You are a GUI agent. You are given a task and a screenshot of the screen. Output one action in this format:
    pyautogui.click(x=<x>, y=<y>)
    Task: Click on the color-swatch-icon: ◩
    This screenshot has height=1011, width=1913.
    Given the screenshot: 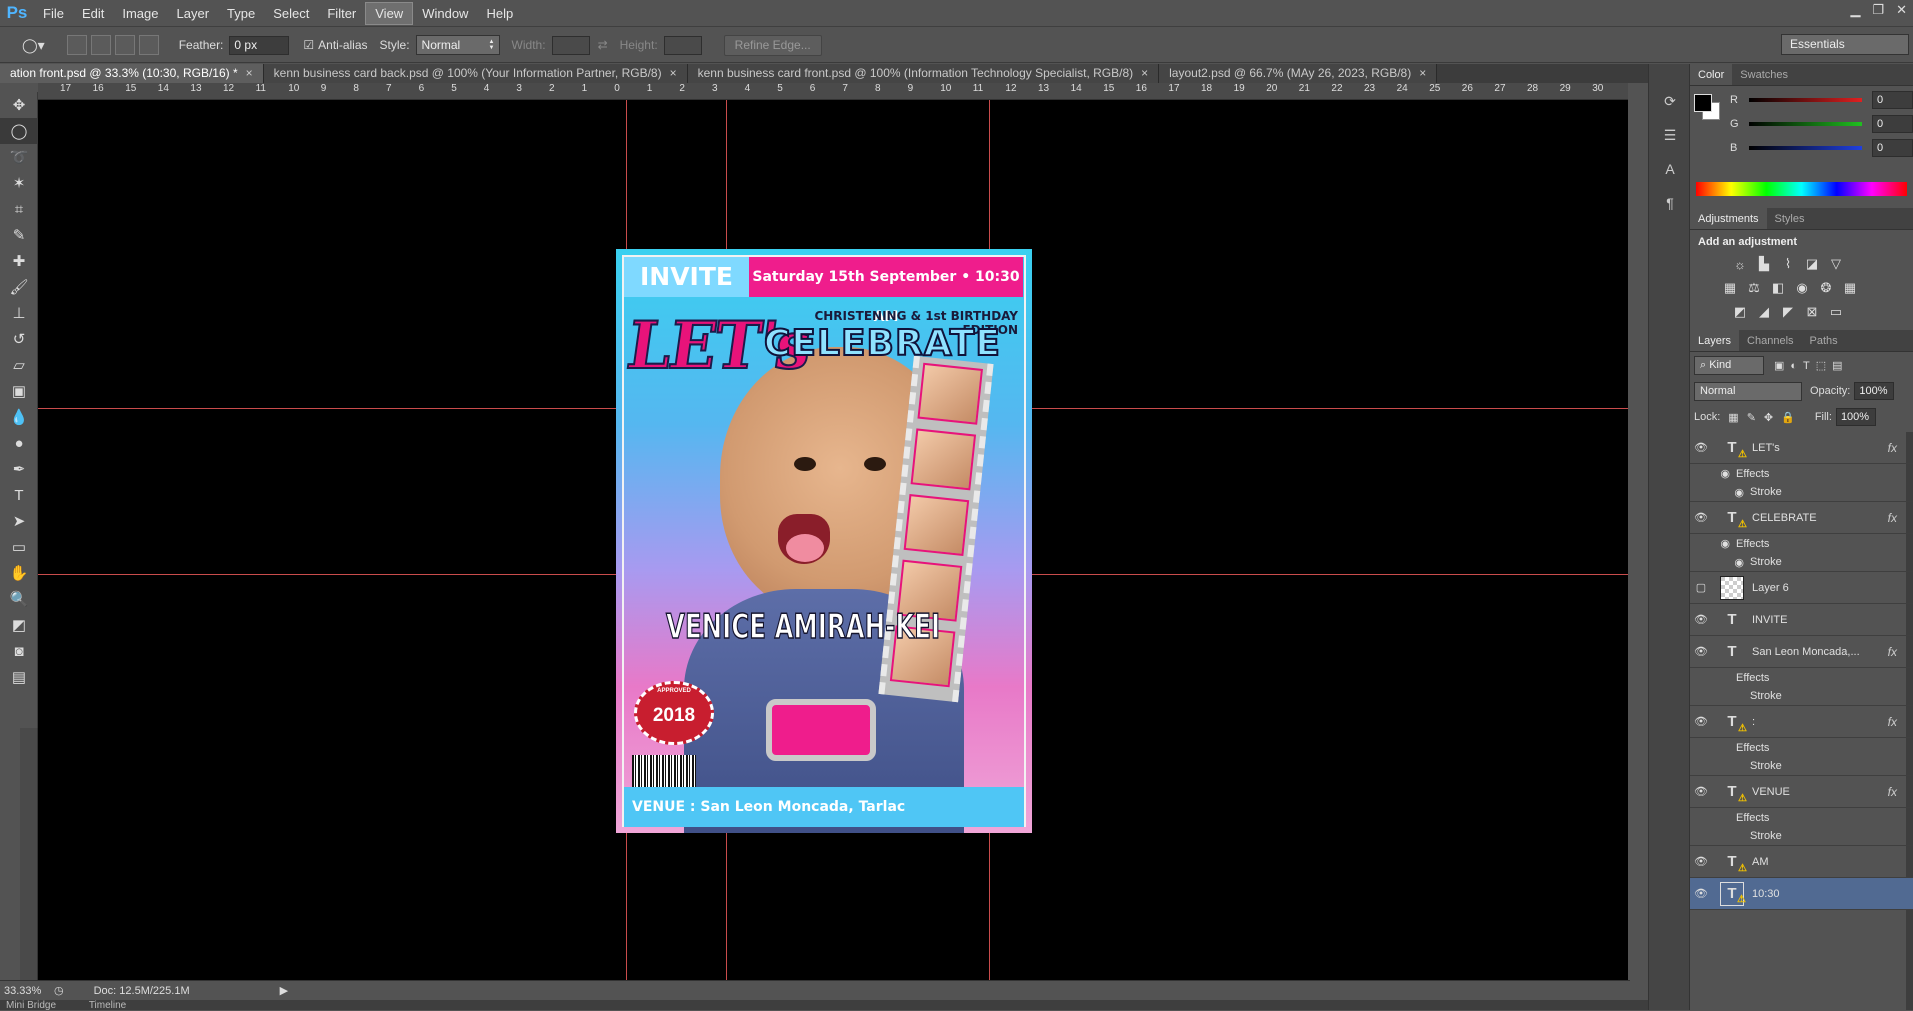 What is the action you would take?
    pyautogui.click(x=19, y=625)
    